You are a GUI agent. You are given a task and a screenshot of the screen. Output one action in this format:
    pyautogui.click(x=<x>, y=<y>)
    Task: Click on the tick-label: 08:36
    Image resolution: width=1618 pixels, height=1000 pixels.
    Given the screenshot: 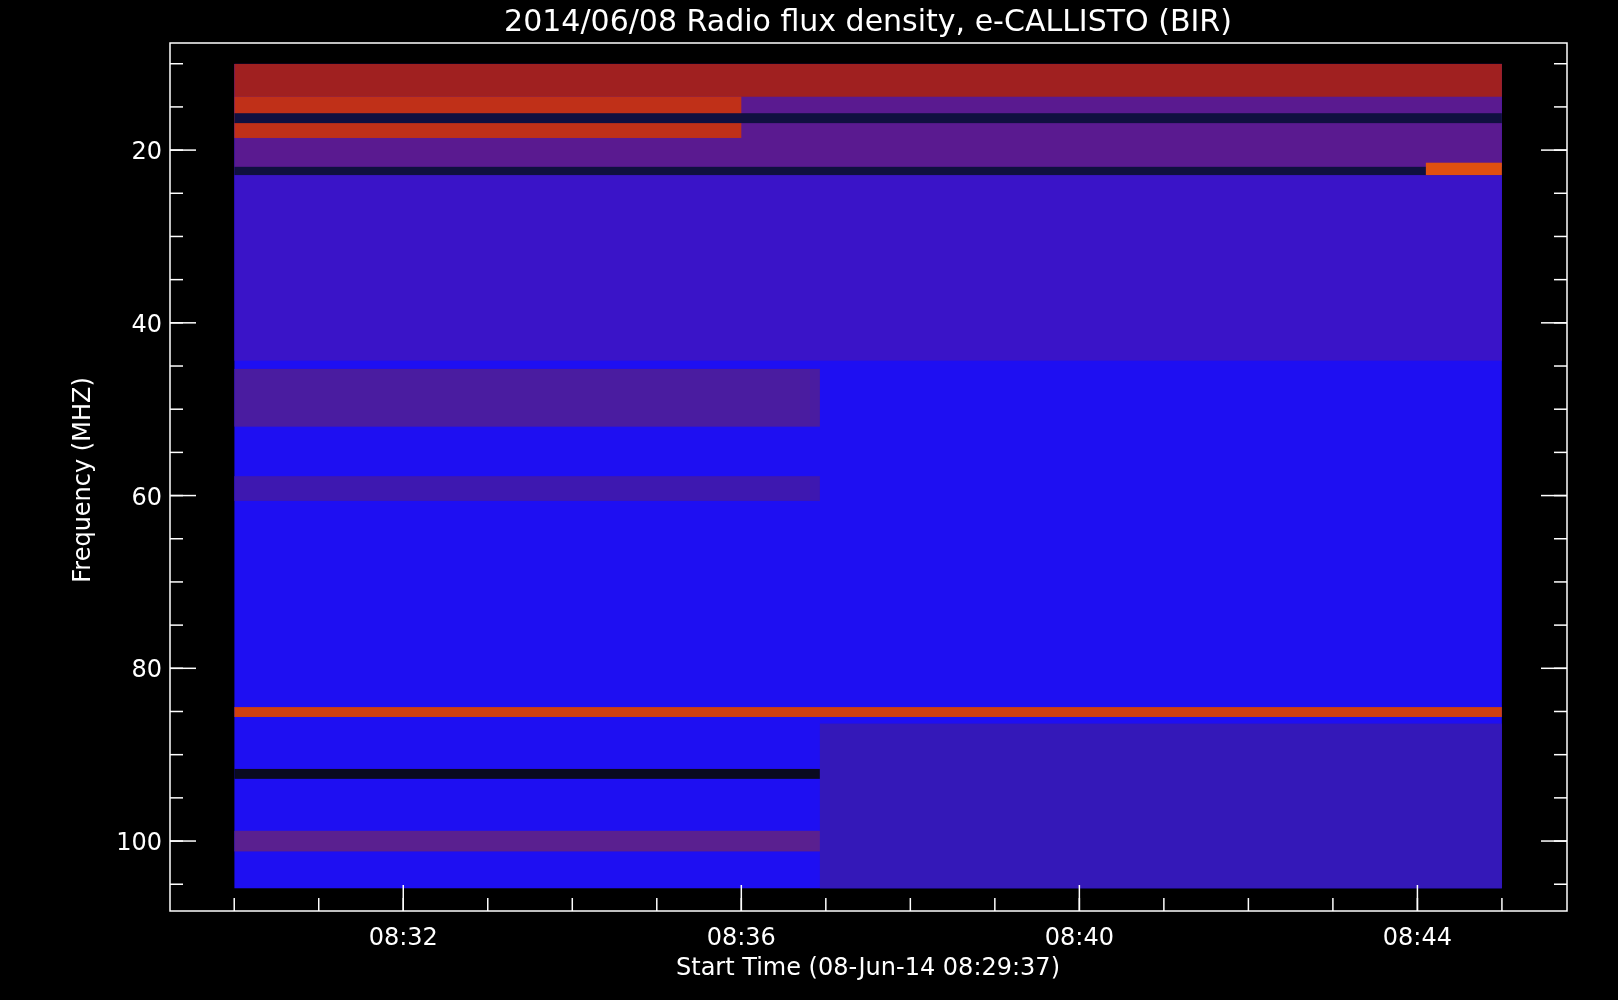 What is the action you would take?
    pyautogui.click(x=741, y=937)
    